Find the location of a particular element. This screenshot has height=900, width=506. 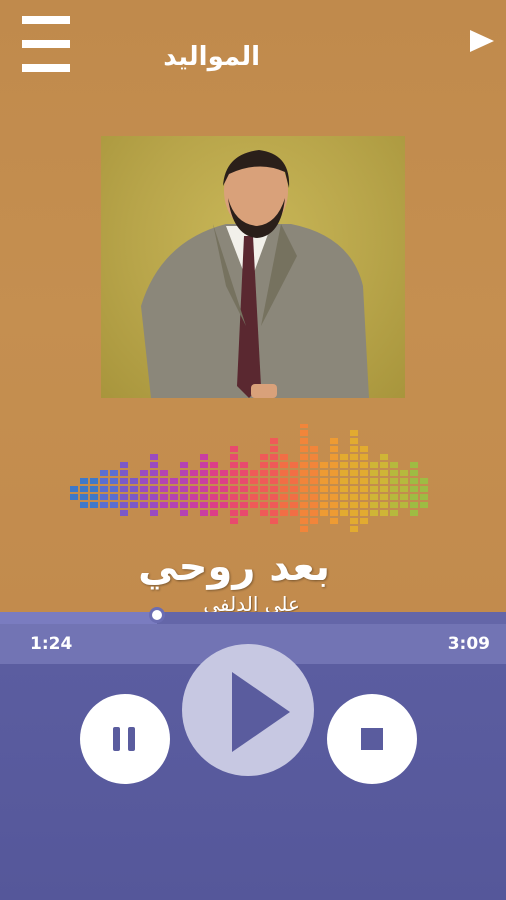

seek-thumb is located at coordinates (156, 615).